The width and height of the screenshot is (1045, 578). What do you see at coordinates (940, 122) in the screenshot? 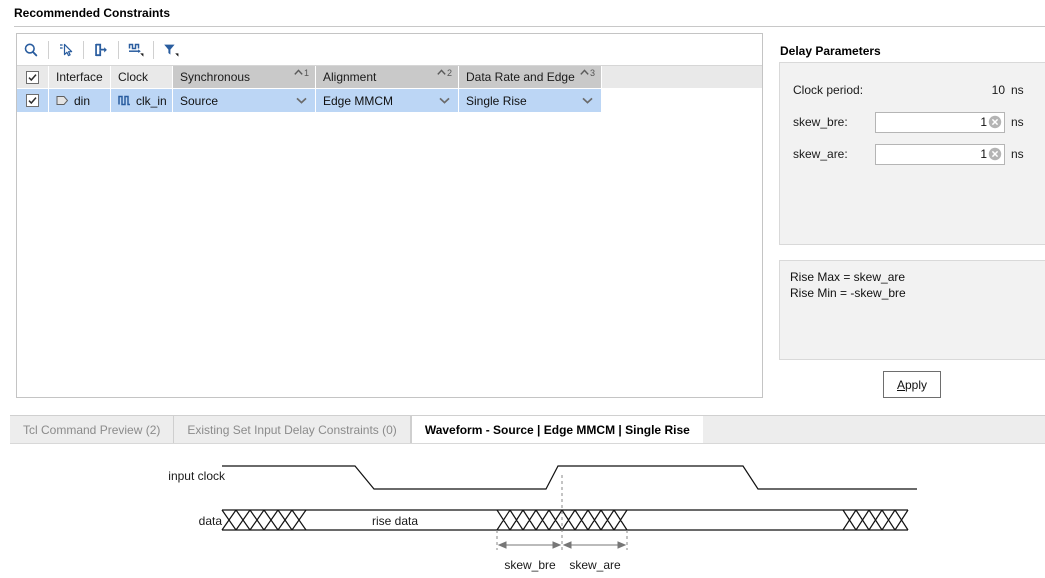
I see `skew-bre-input: 1` at bounding box center [940, 122].